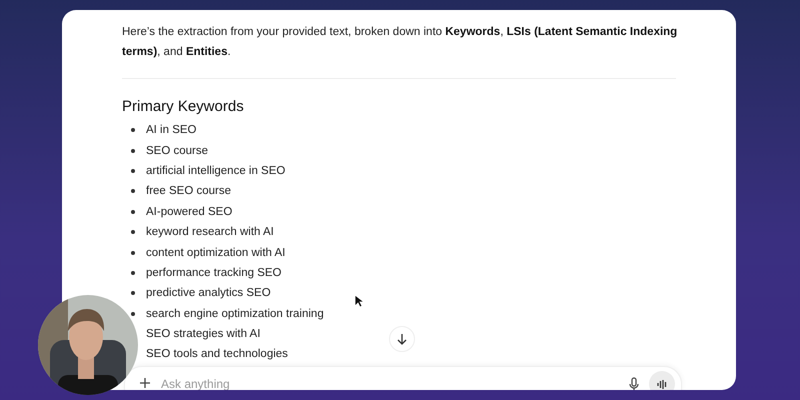 The height and width of the screenshot is (400, 800). What do you see at coordinates (203, 334) in the screenshot?
I see `keyword-item: SEO strategies with AI` at bounding box center [203, 334].